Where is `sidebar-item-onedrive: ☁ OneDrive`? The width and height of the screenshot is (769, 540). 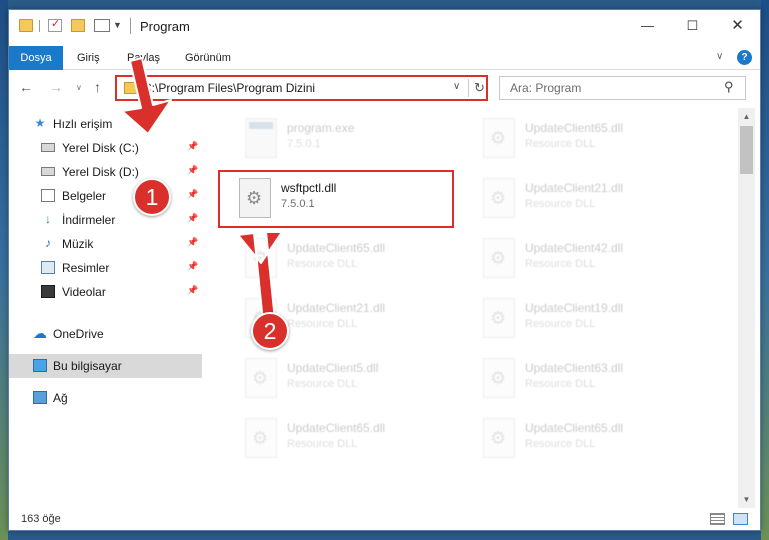
sidebar-item-onedrive: ☁ OneDrive is located at coordinates (105, 334).